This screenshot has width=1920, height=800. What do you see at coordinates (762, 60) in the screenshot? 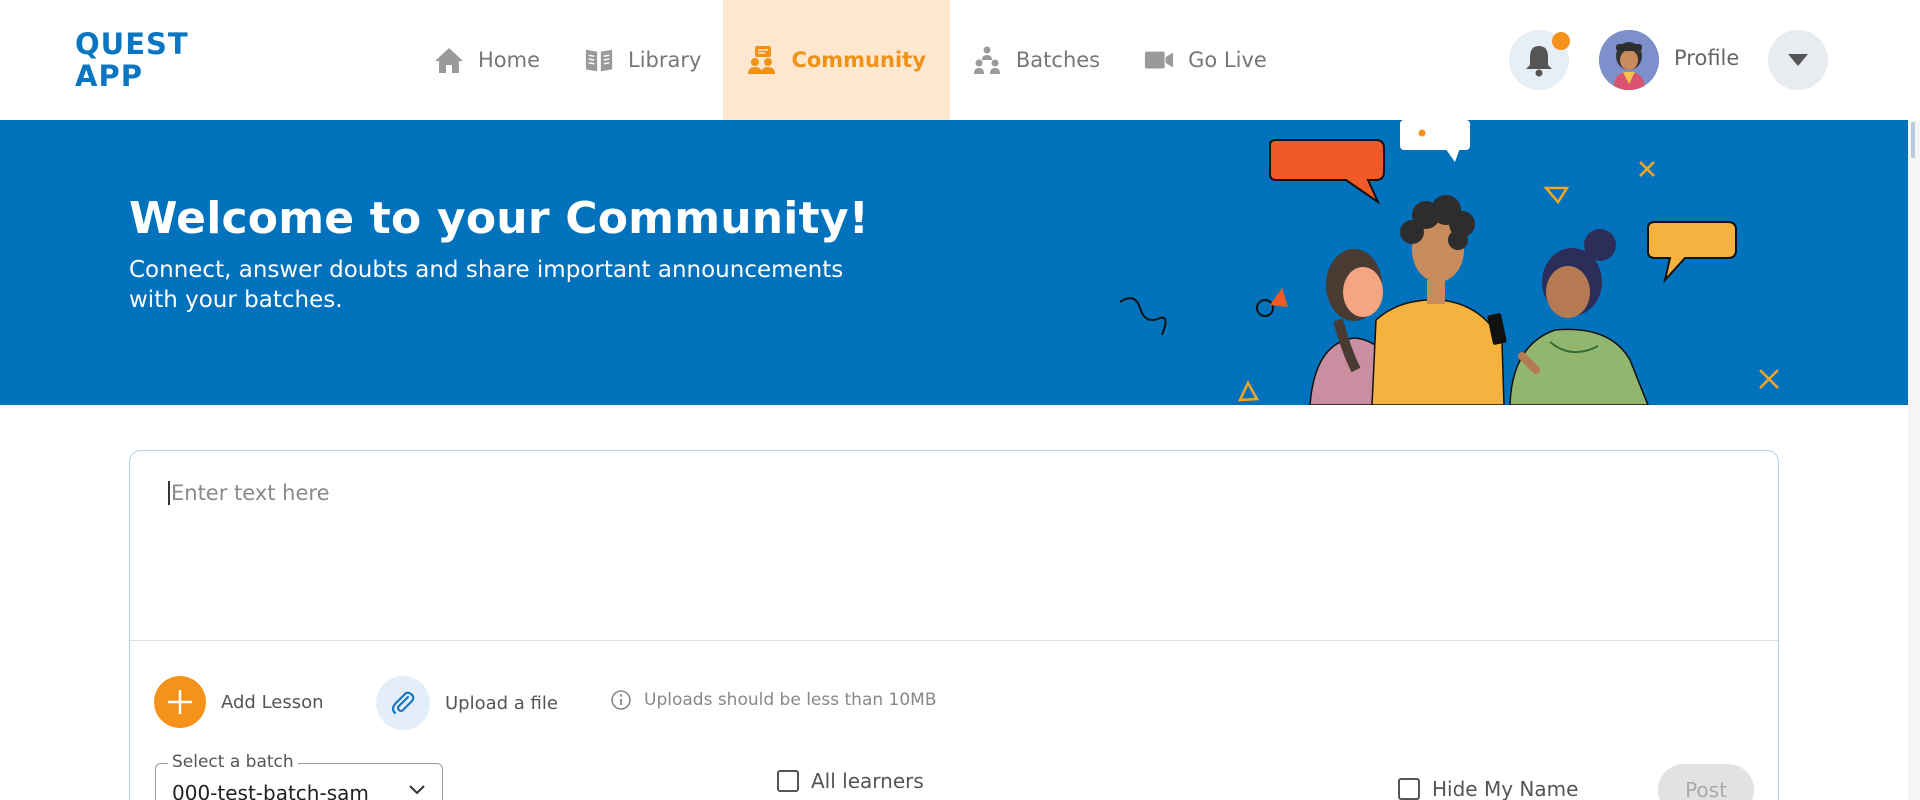
I see `community-icon` at bounding box center [762, 60].